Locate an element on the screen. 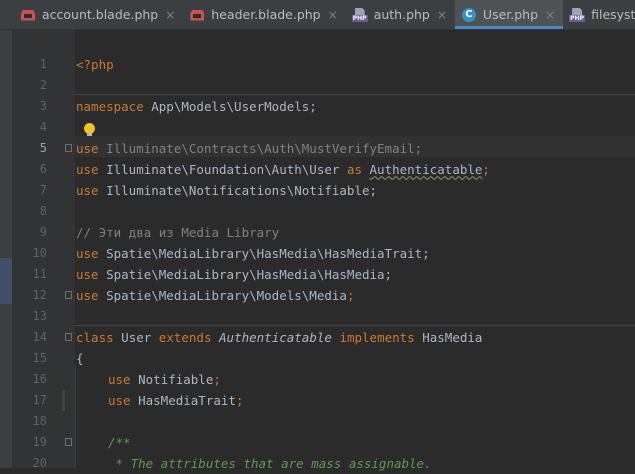 The image size is (635, 474). line-number: 16 is located at coordinates (39, 379).